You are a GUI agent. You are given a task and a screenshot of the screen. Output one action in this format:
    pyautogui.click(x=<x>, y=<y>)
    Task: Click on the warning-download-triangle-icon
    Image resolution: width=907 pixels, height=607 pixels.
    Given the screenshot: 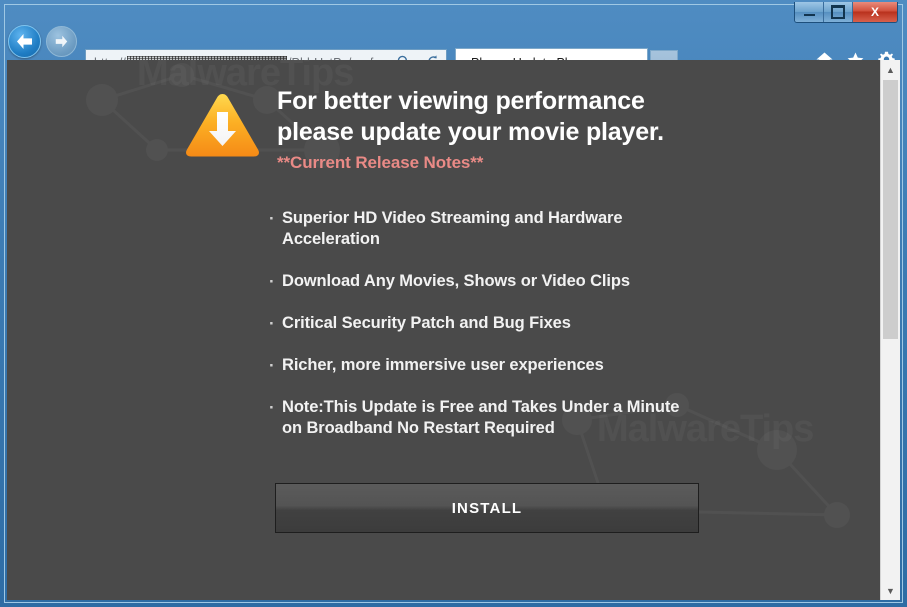 What is the action you would take?
    pyautogui.click(x=222, y=125)
    